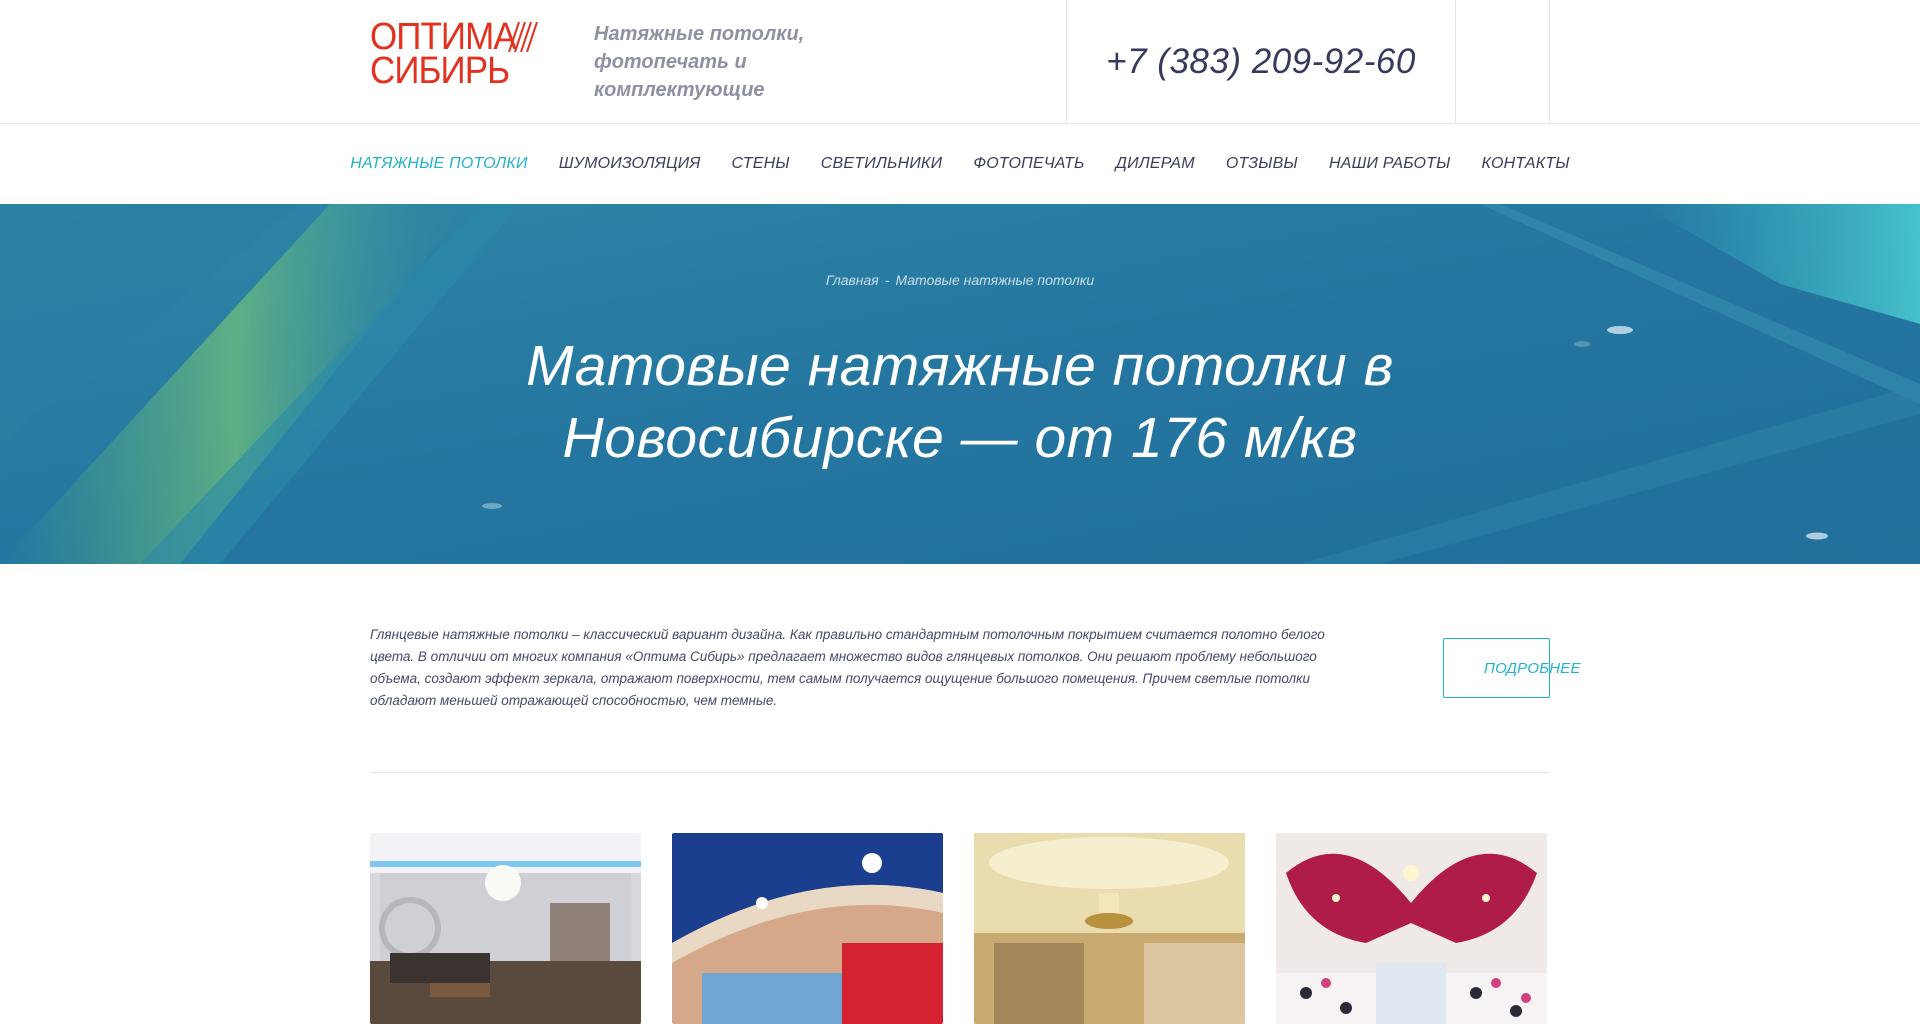 This screenshot has width=1920, height=1024. I want to click on logo-line-2: СИБИРЬ, so click(440, 71).